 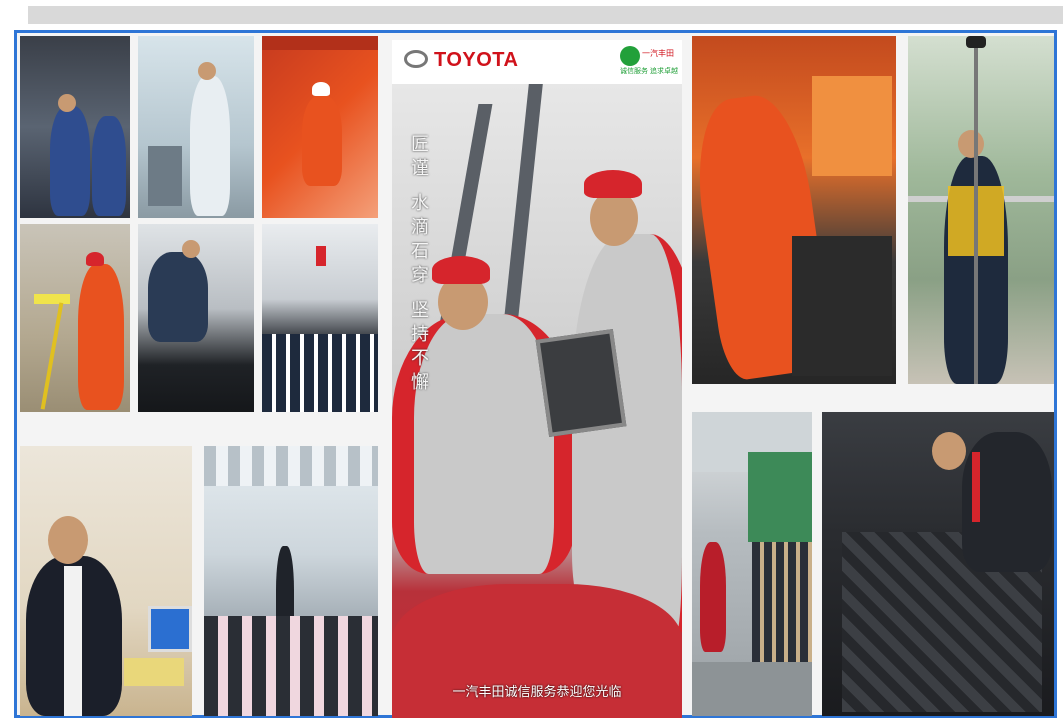 What do you see at coordinates (106, 581) in the screenshot?
I see `photo-man-in-suit-at-desk` at bounding box center [106, 581].